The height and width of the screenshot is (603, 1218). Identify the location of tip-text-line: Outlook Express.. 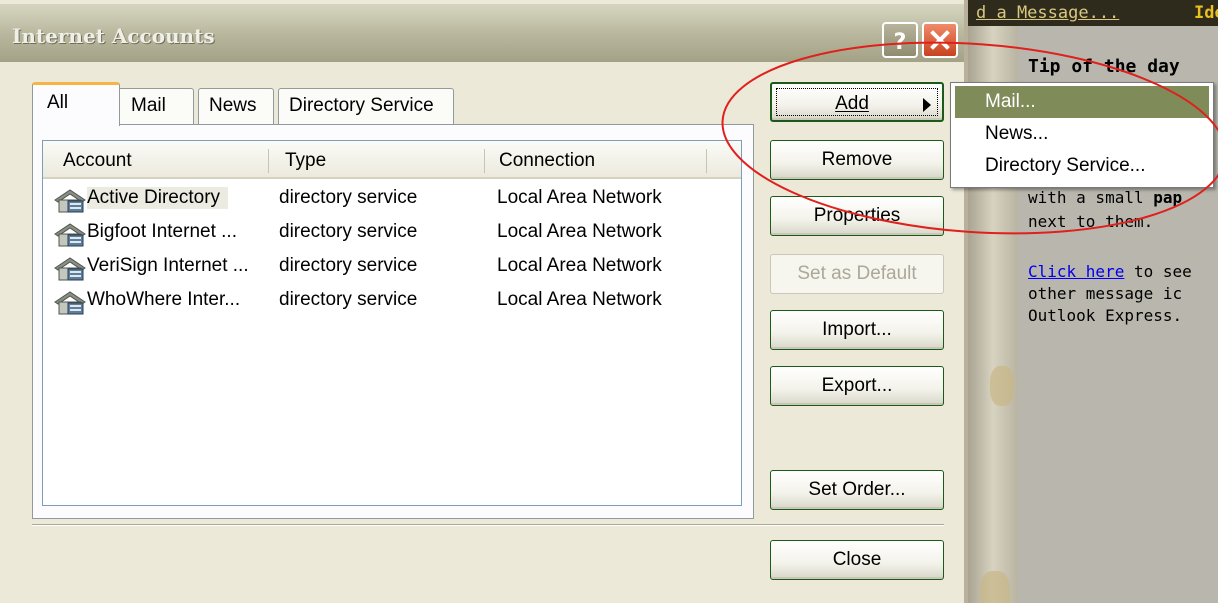
(1105, 315).